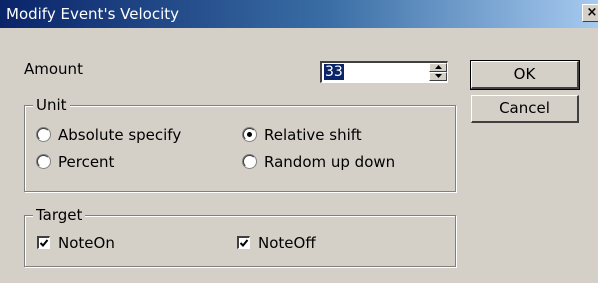 This screenshot has width=598, height=283. I want to click on cancel-button: Cancel, so click(525, 109).